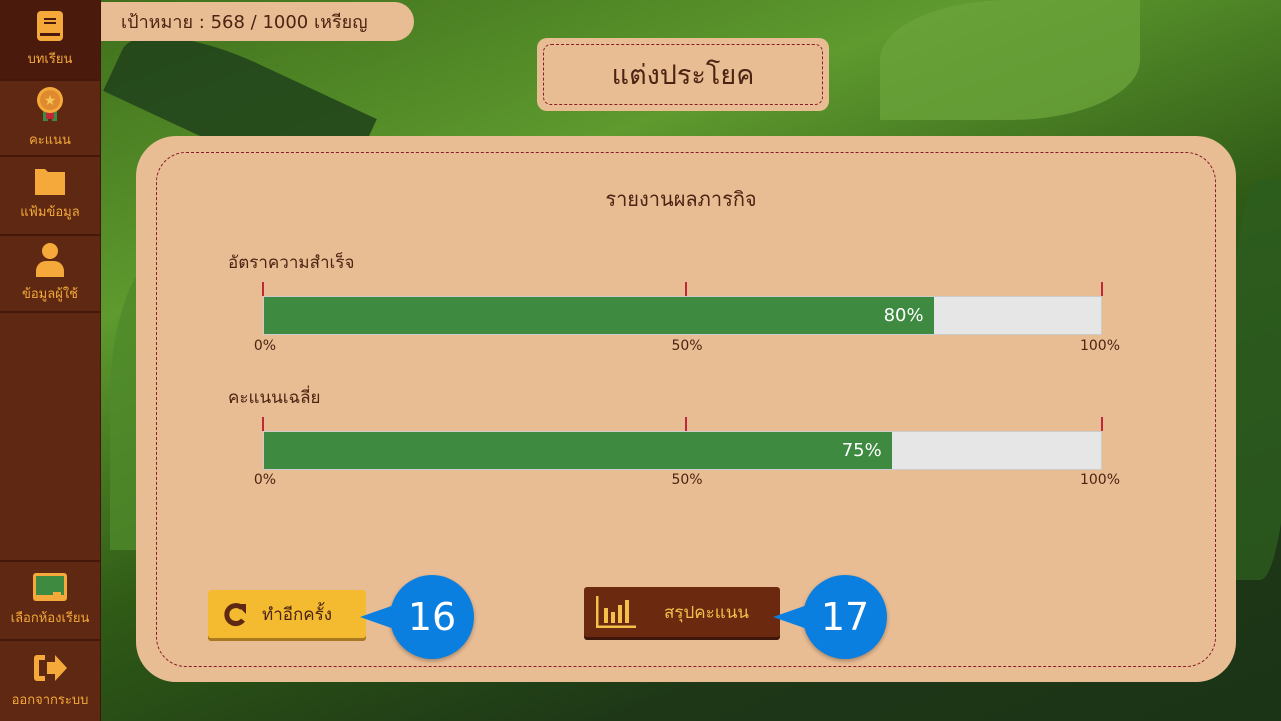 This screenshot has height=721, width=1281. I want to click on success-rate-bar: 80%, so click(682, 315).